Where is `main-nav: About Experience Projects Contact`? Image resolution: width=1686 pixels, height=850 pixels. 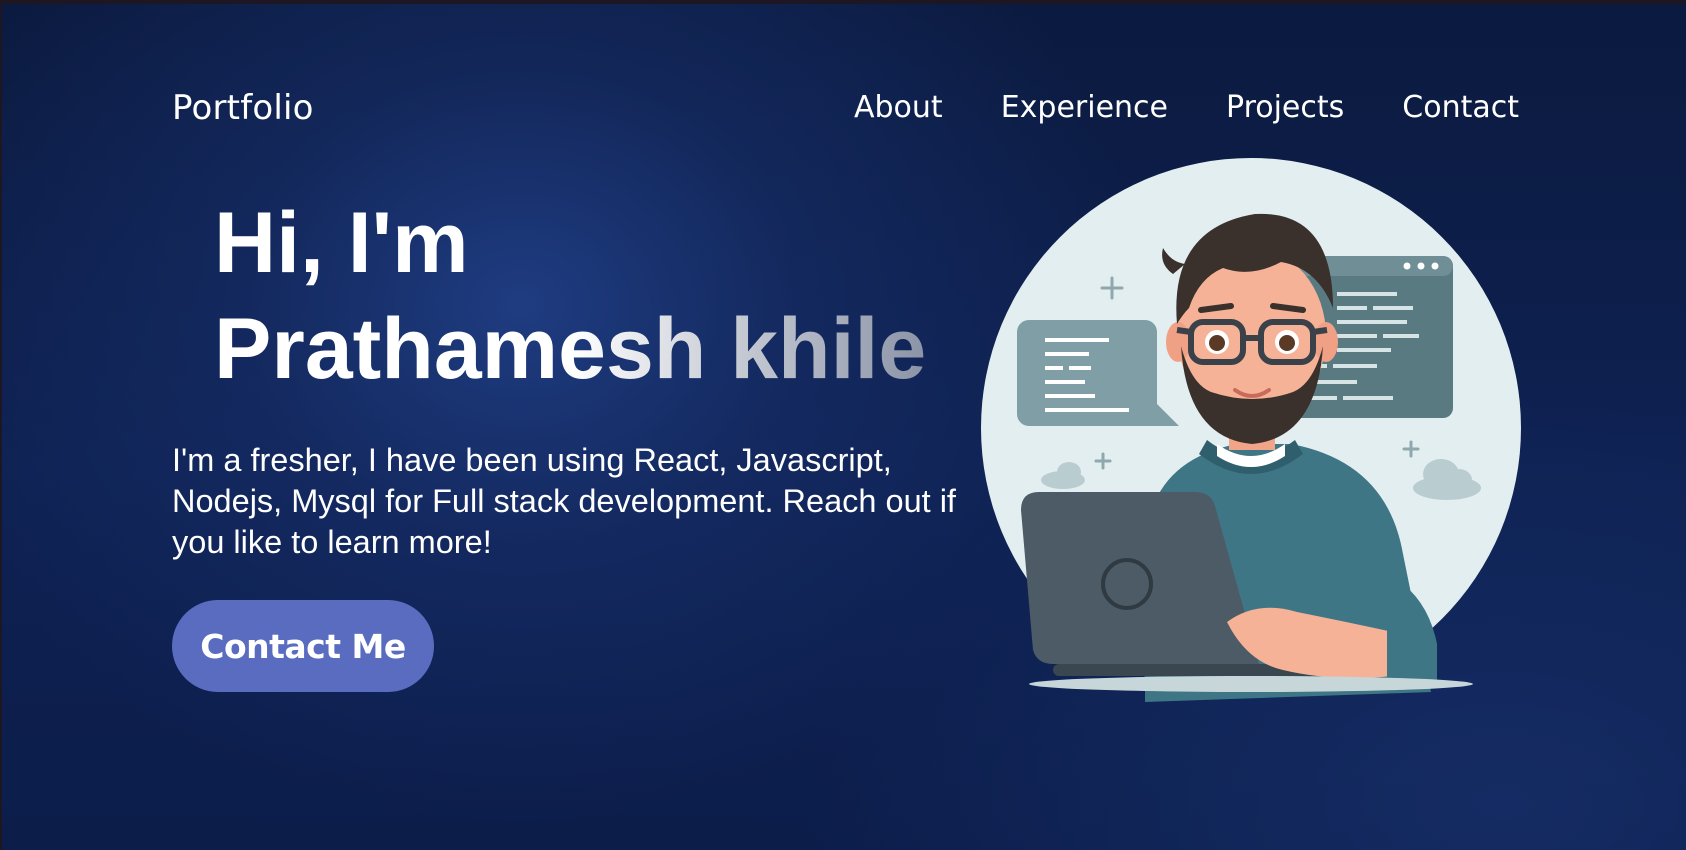
main-nav: About Experience Projects Contact is located at coordinates (1186, 107).